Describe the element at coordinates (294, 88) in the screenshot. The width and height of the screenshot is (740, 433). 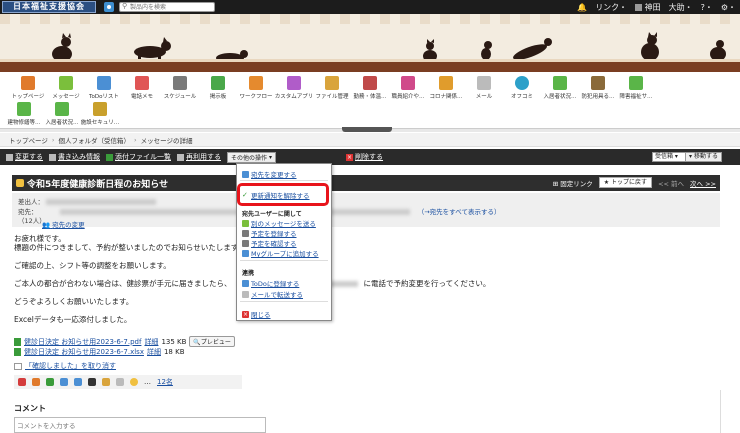
I see `app-custom: カスタムアプリ` at that location.